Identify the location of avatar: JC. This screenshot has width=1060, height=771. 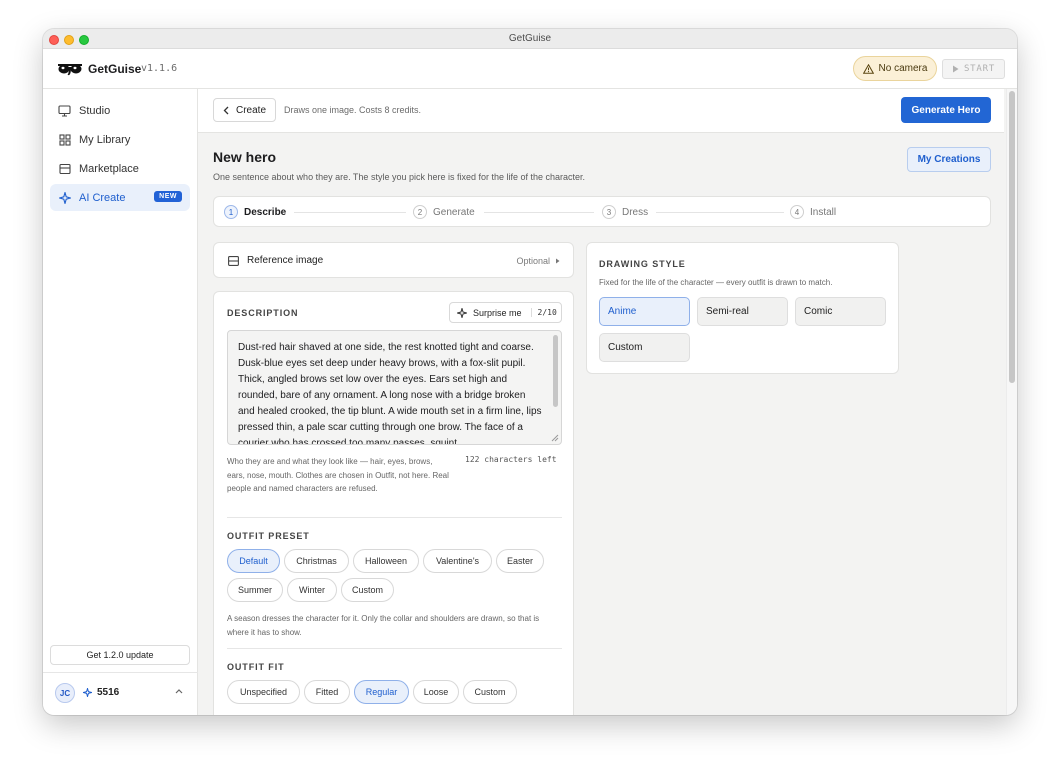
(65, 693).